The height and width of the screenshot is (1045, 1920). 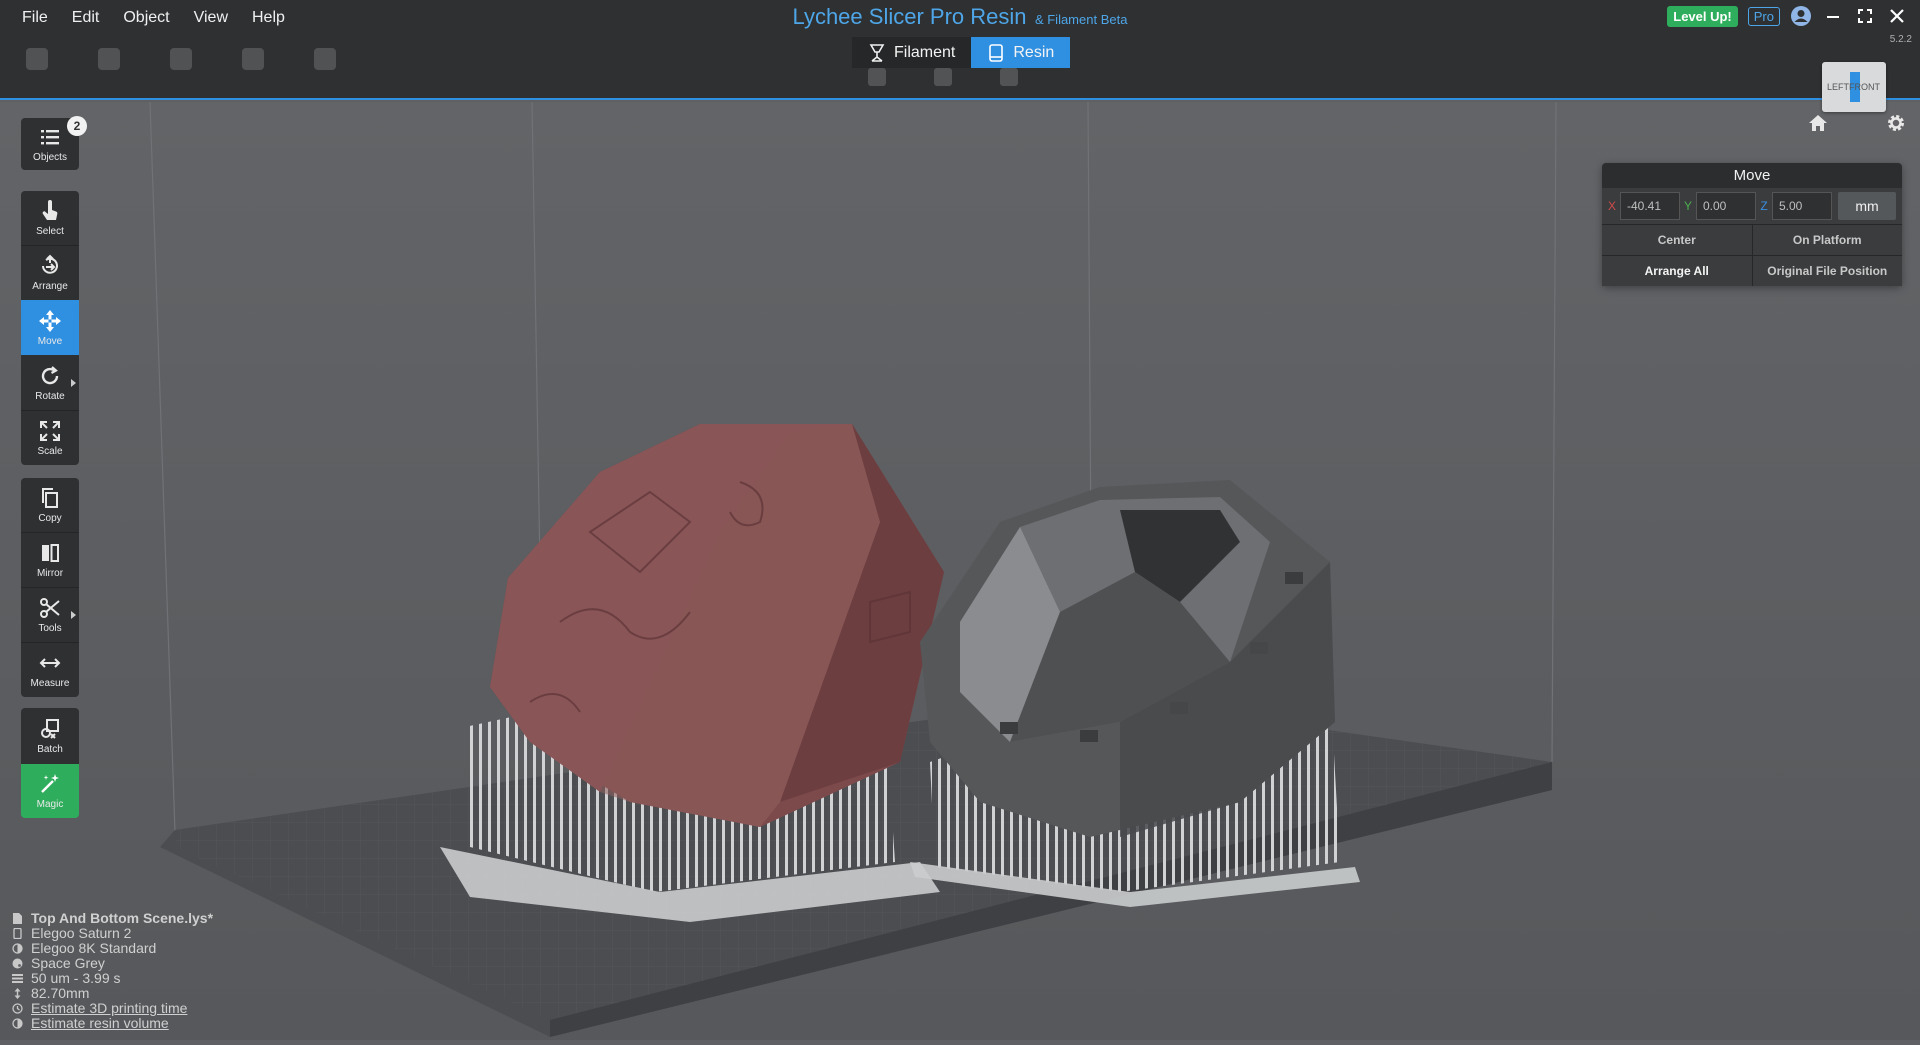 I want to click on estimate-time-link: Estimate 3D printing time, so click(x=109, y=1008).